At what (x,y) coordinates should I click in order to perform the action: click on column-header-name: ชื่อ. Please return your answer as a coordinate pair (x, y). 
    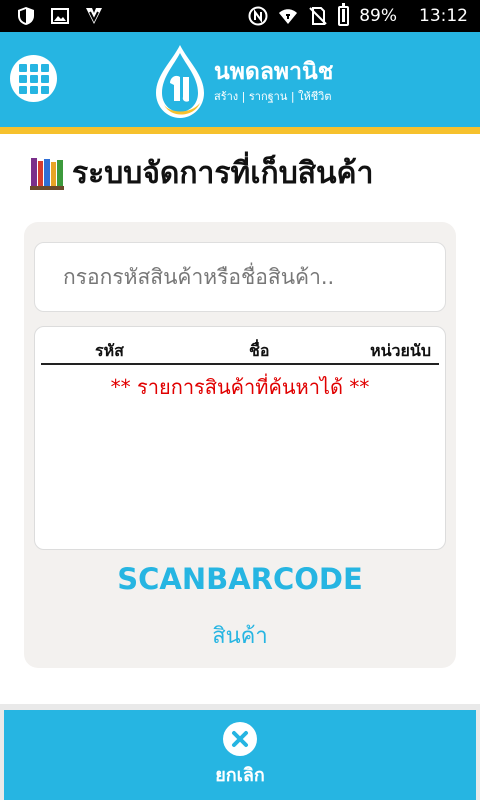
    Looking at the image, I should click on (259, 350).